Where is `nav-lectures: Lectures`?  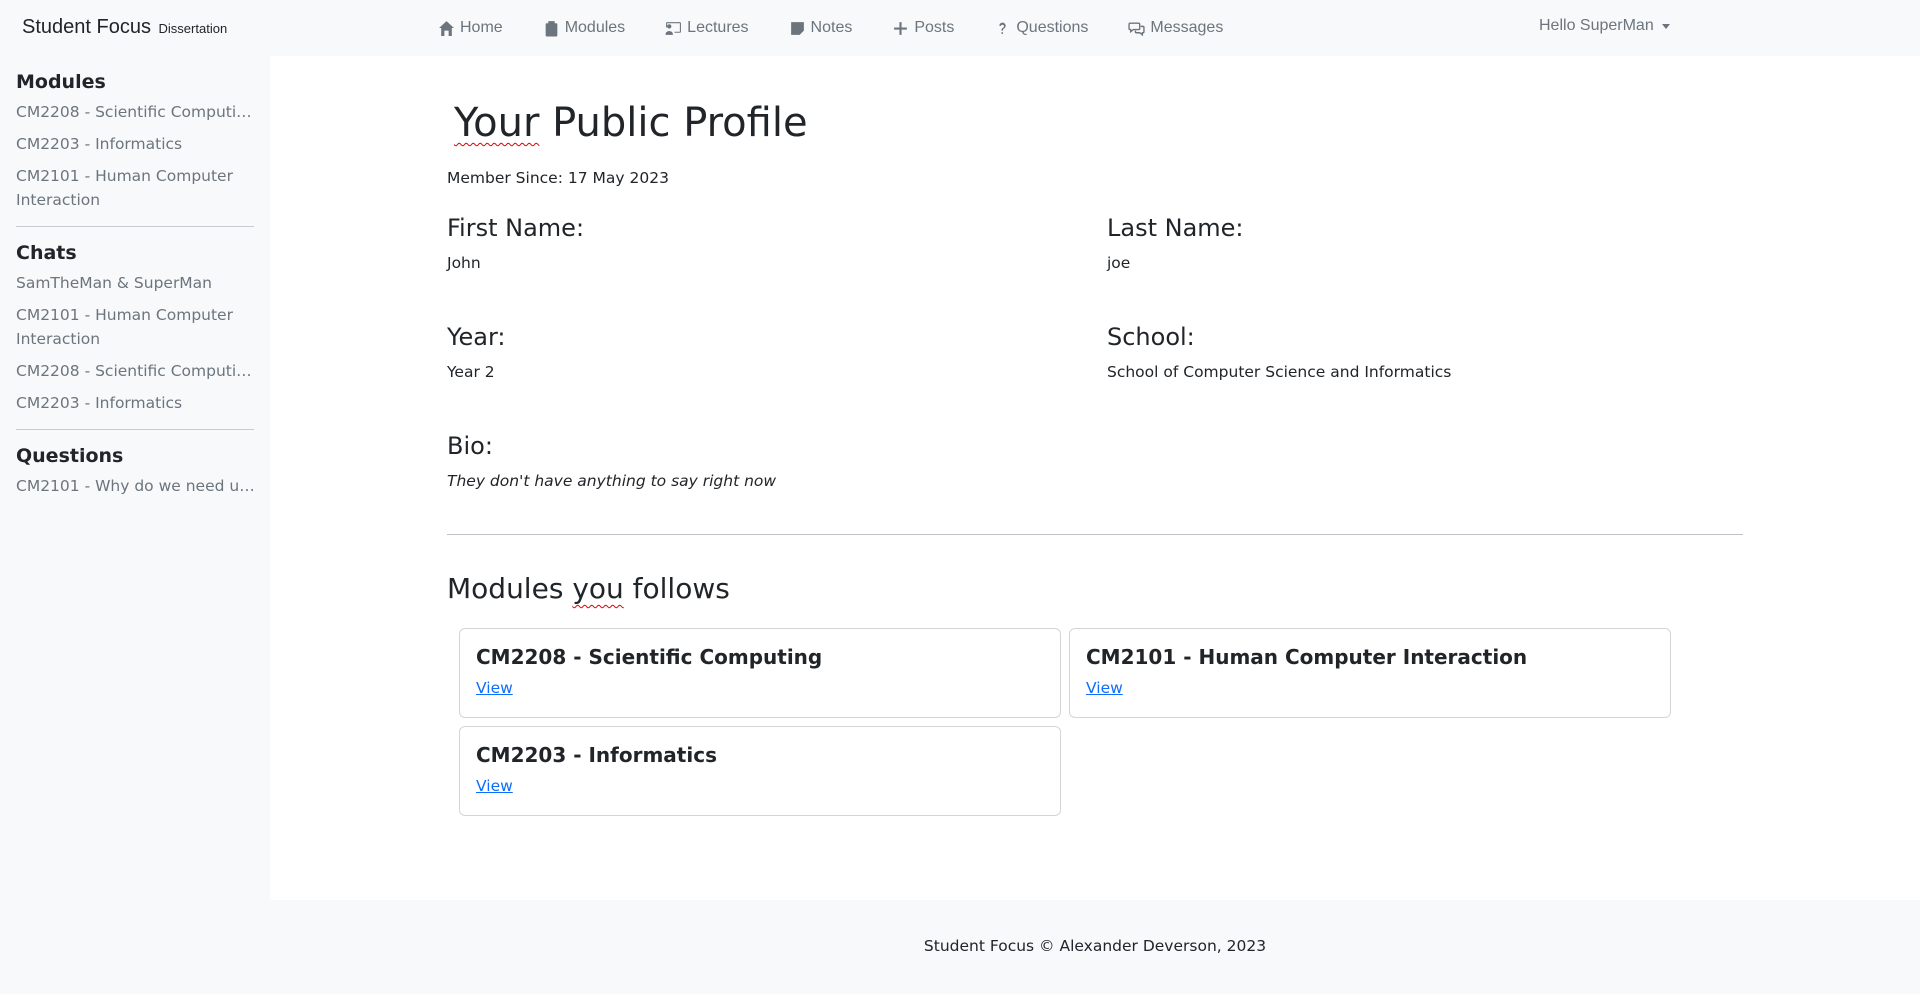 nav-lectures: Lectures is located at coordinates (707, 28).